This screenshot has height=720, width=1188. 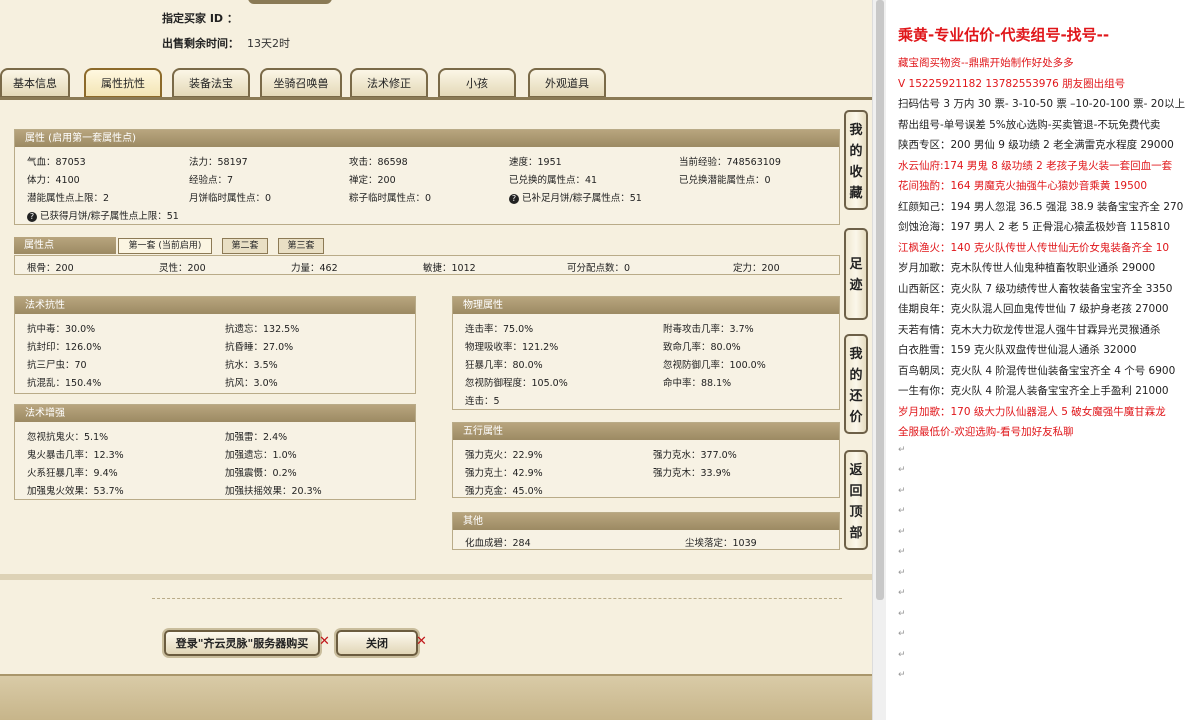 I want to click on doc-line: 剑蚀沧海：197 男人 2 老 5 正骨混心猿孟极妙音 115810, so click(x=1034, y=227).